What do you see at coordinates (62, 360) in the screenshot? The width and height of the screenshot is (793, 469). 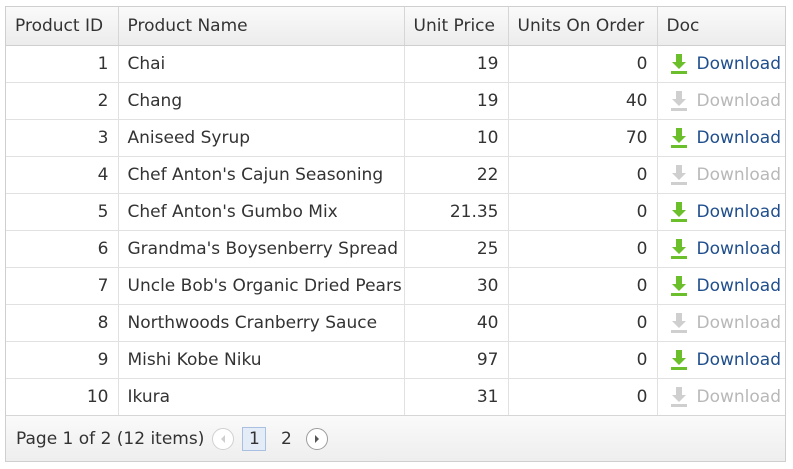 I see `product-id-cell: 9` at bounding box center [62, 360].